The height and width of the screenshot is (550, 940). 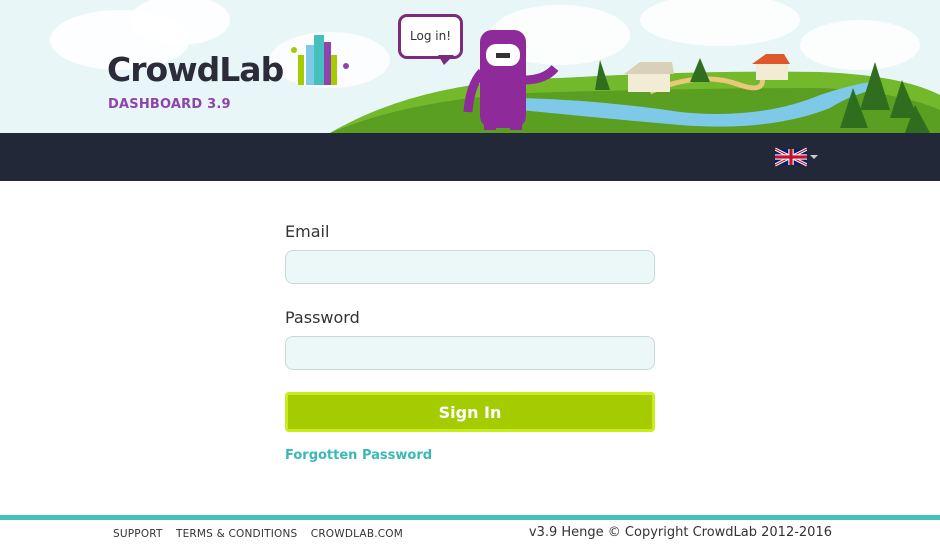 What do you see at coordinates (307, 231) in the screenshot?
I see `email-label: Email` at bounding box center [307, 231].